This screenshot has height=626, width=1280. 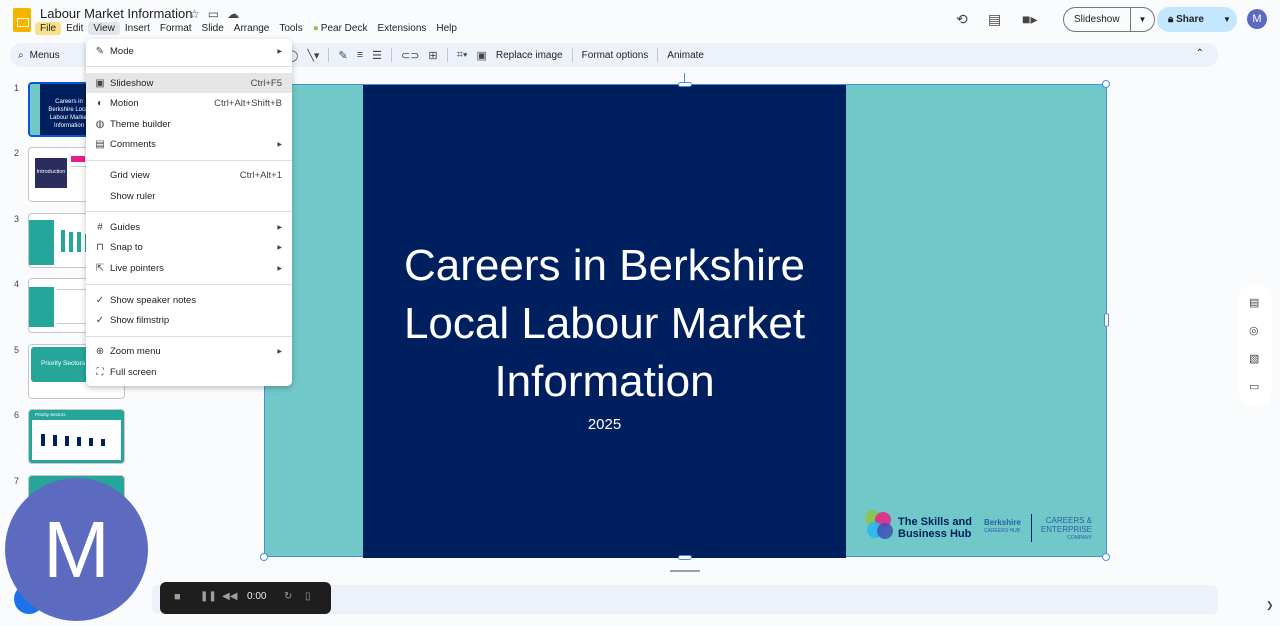 I want to click on slide-title-line: Careers in Berkshire, so click(x=604, y=265).